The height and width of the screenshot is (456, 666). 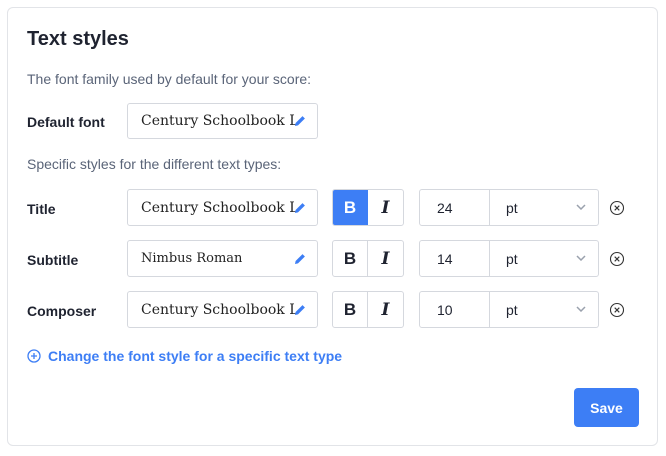 What do you see at coordinates (41, 209) in the screenshot?
I see `row-label: Title` at bounding box center [41, 209].